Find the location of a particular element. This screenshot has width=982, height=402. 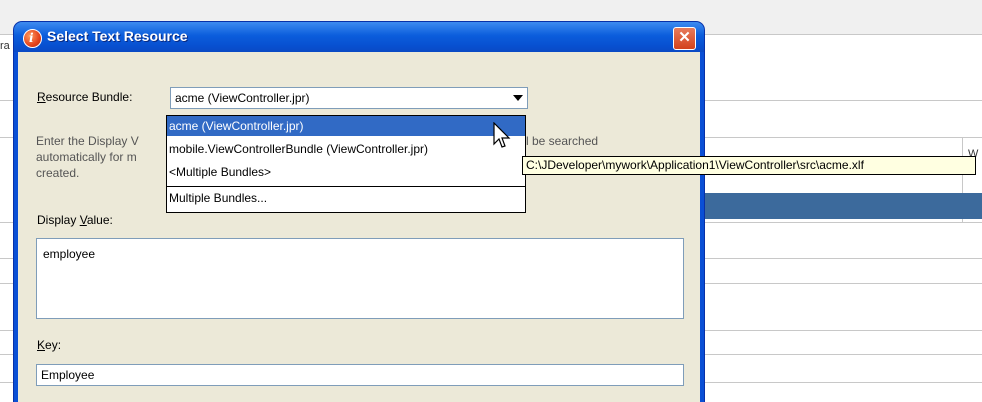

key-field: Employee is located at coordinates (360, 375).